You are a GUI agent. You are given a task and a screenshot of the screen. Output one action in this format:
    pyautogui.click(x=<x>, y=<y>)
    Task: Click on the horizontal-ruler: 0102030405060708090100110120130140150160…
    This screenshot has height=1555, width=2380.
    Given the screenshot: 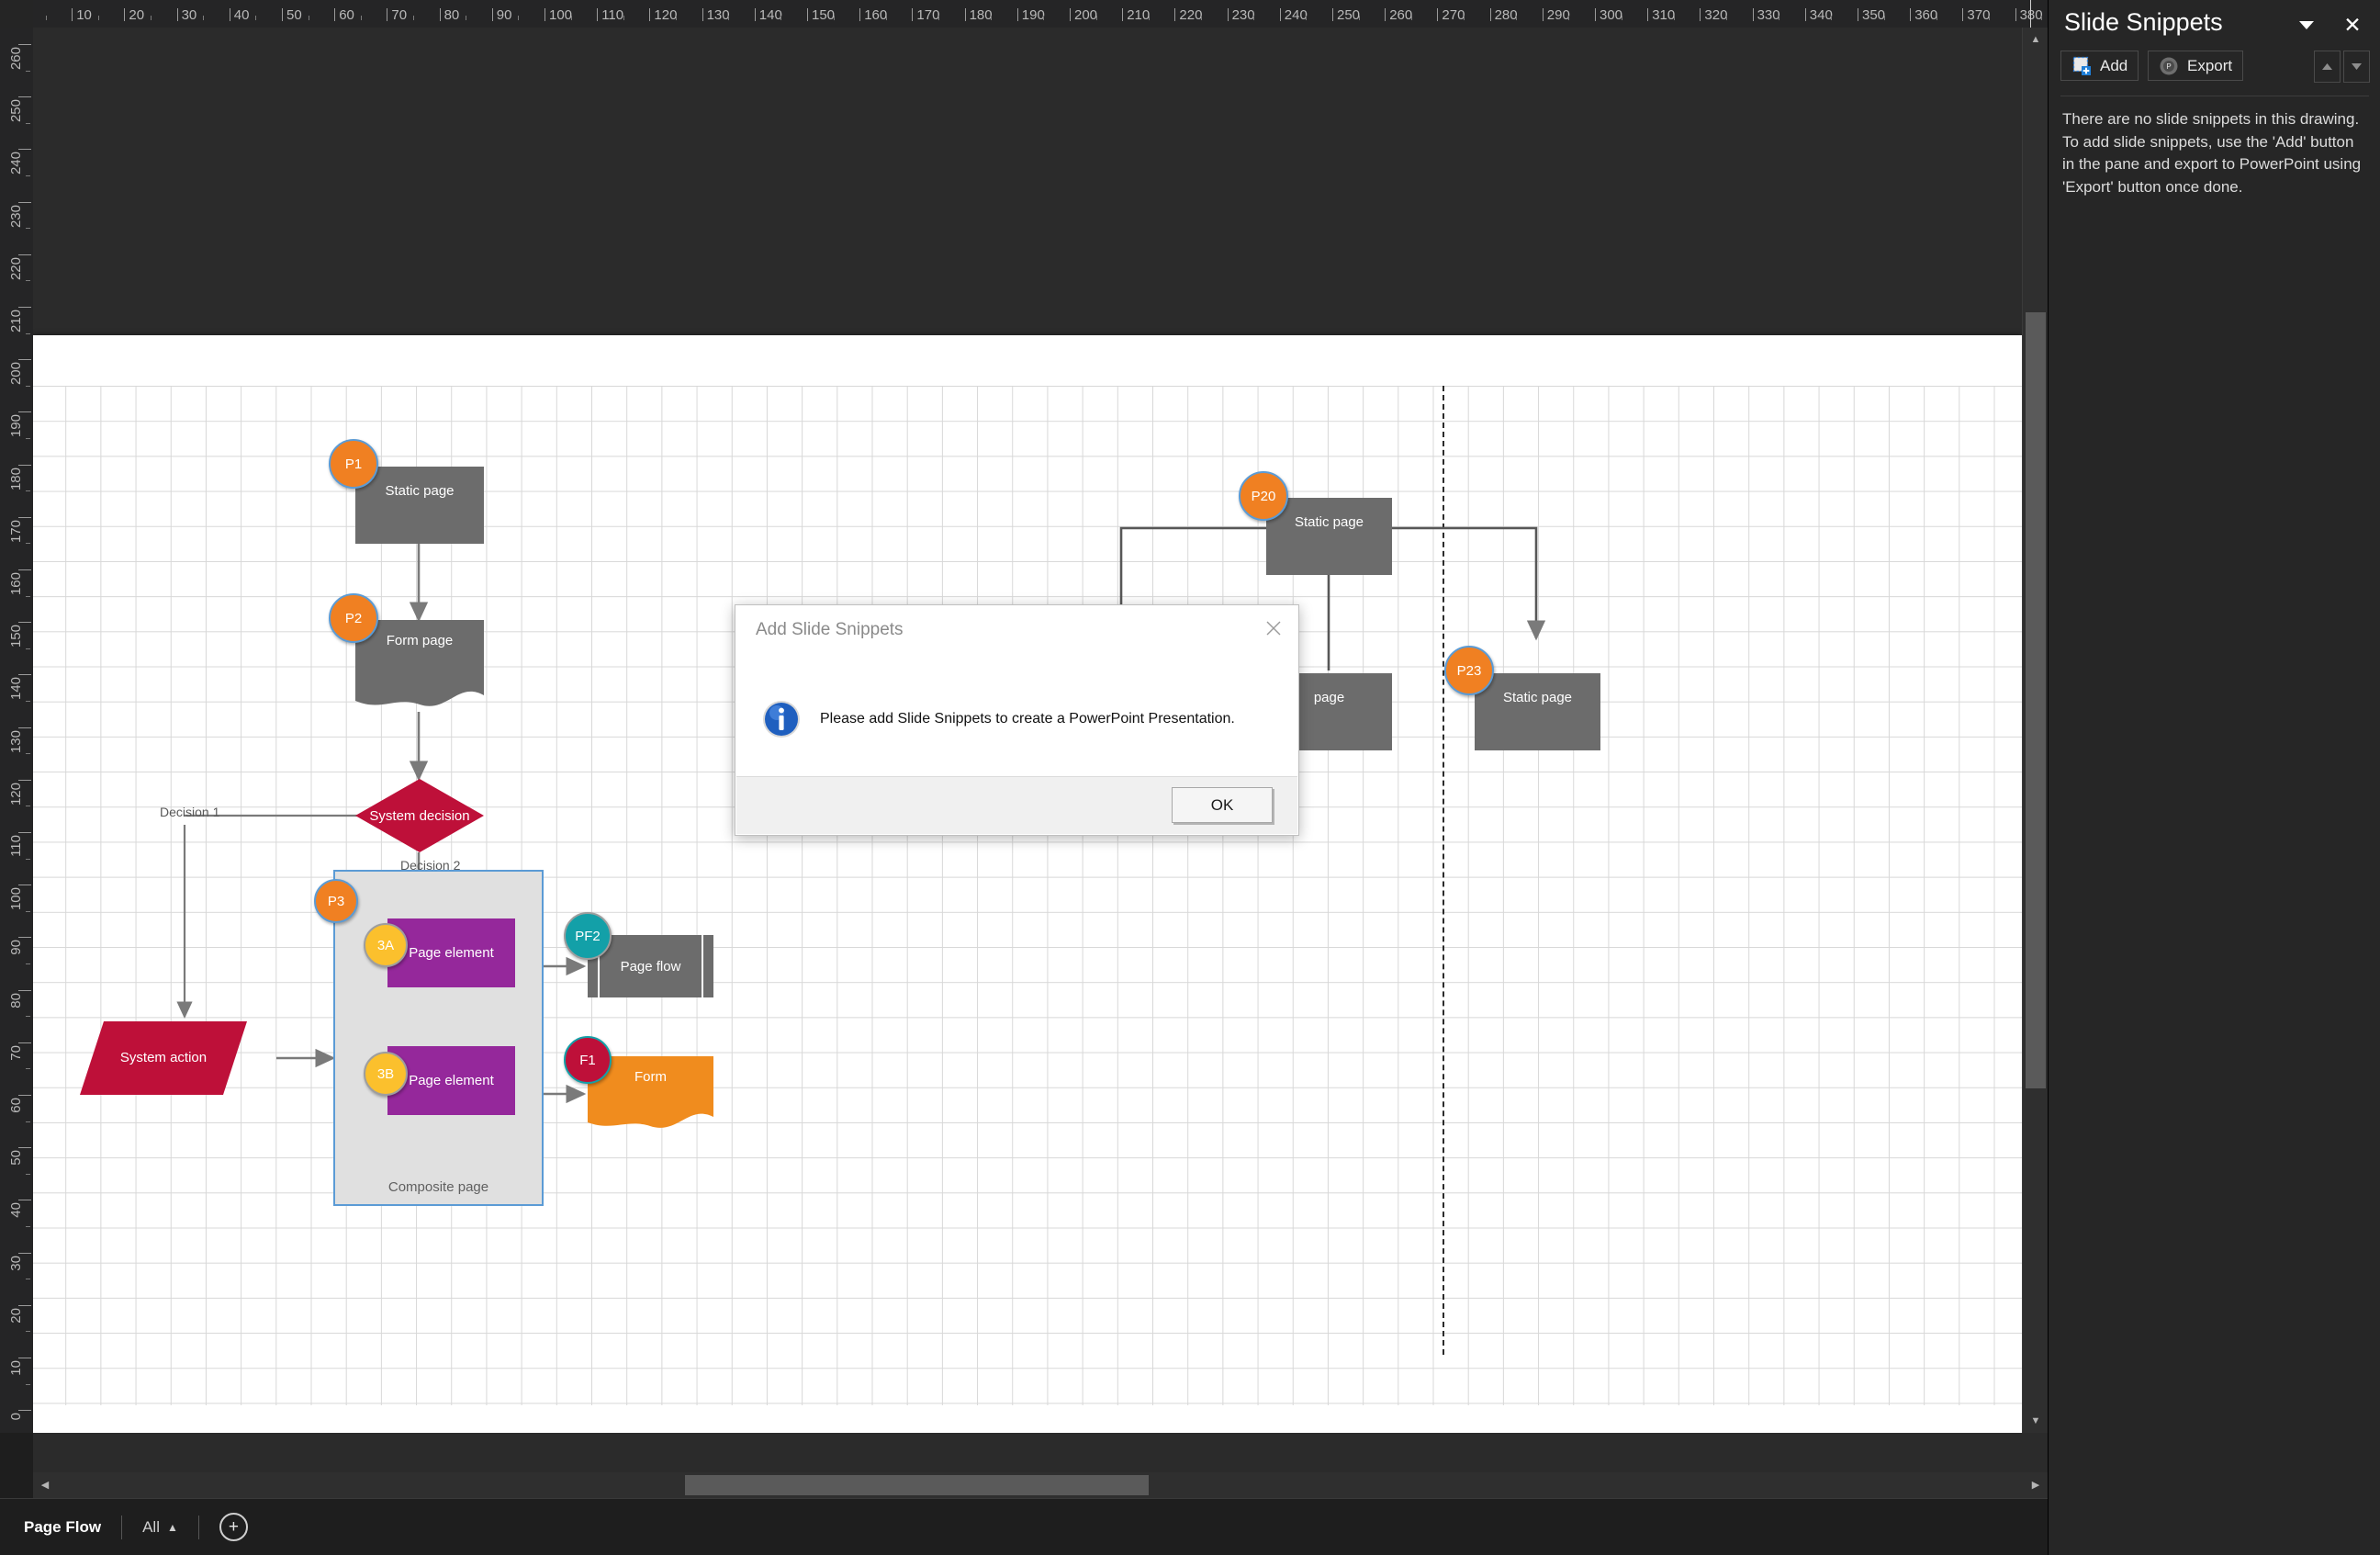 What is the action you would take?
    pyautogui.click(x=1040, y=14)
    